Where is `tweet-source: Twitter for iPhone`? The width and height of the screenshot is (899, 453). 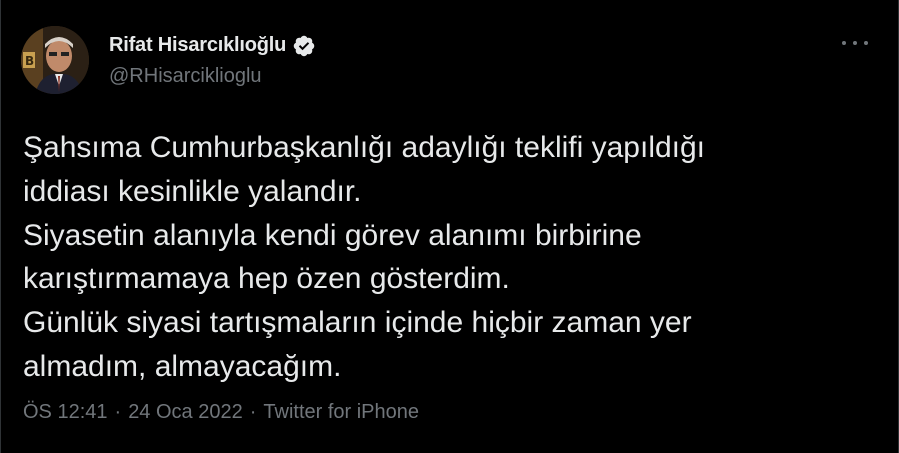
tweet-source: Twitter for iPhone is located at coordinates (341, 412).